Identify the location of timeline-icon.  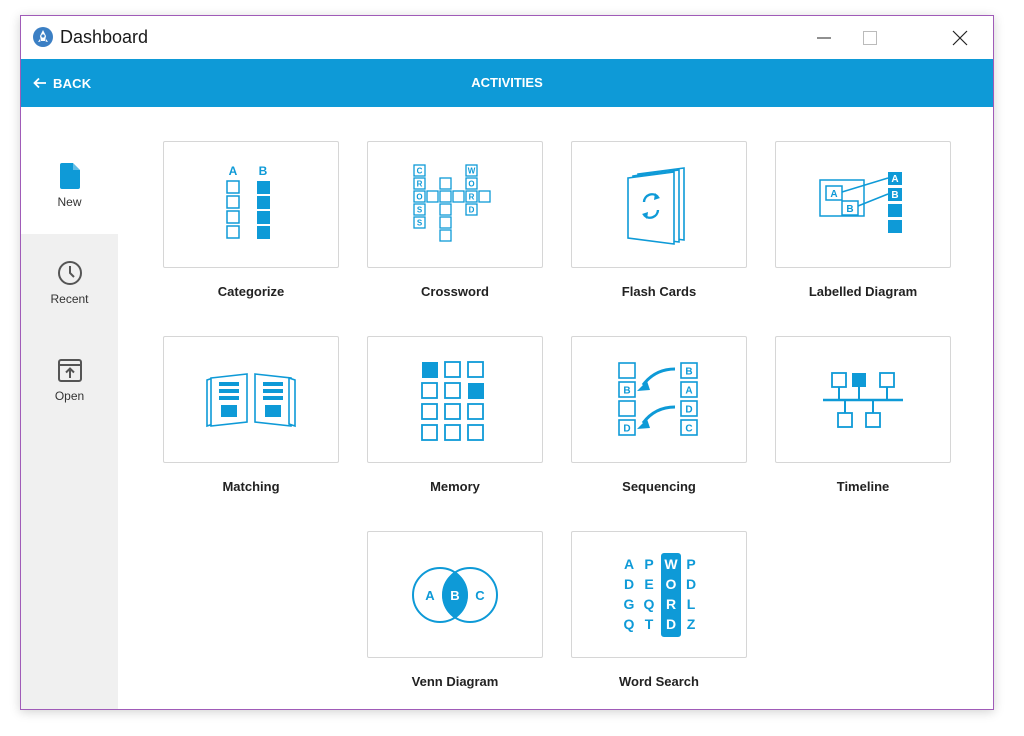
(863, 399).